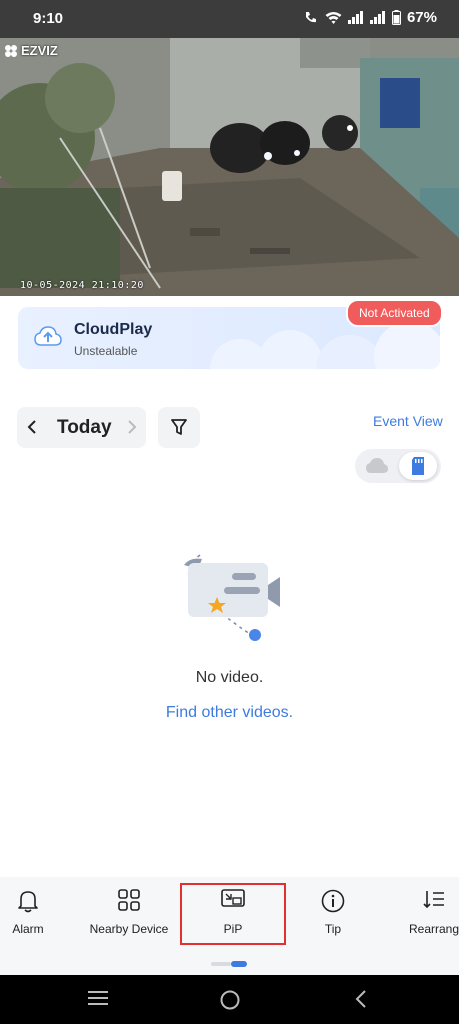 Image resolution: width=459 pixels, height=1024 pixels. I want to click on sd-card-option, so click(418, 466).